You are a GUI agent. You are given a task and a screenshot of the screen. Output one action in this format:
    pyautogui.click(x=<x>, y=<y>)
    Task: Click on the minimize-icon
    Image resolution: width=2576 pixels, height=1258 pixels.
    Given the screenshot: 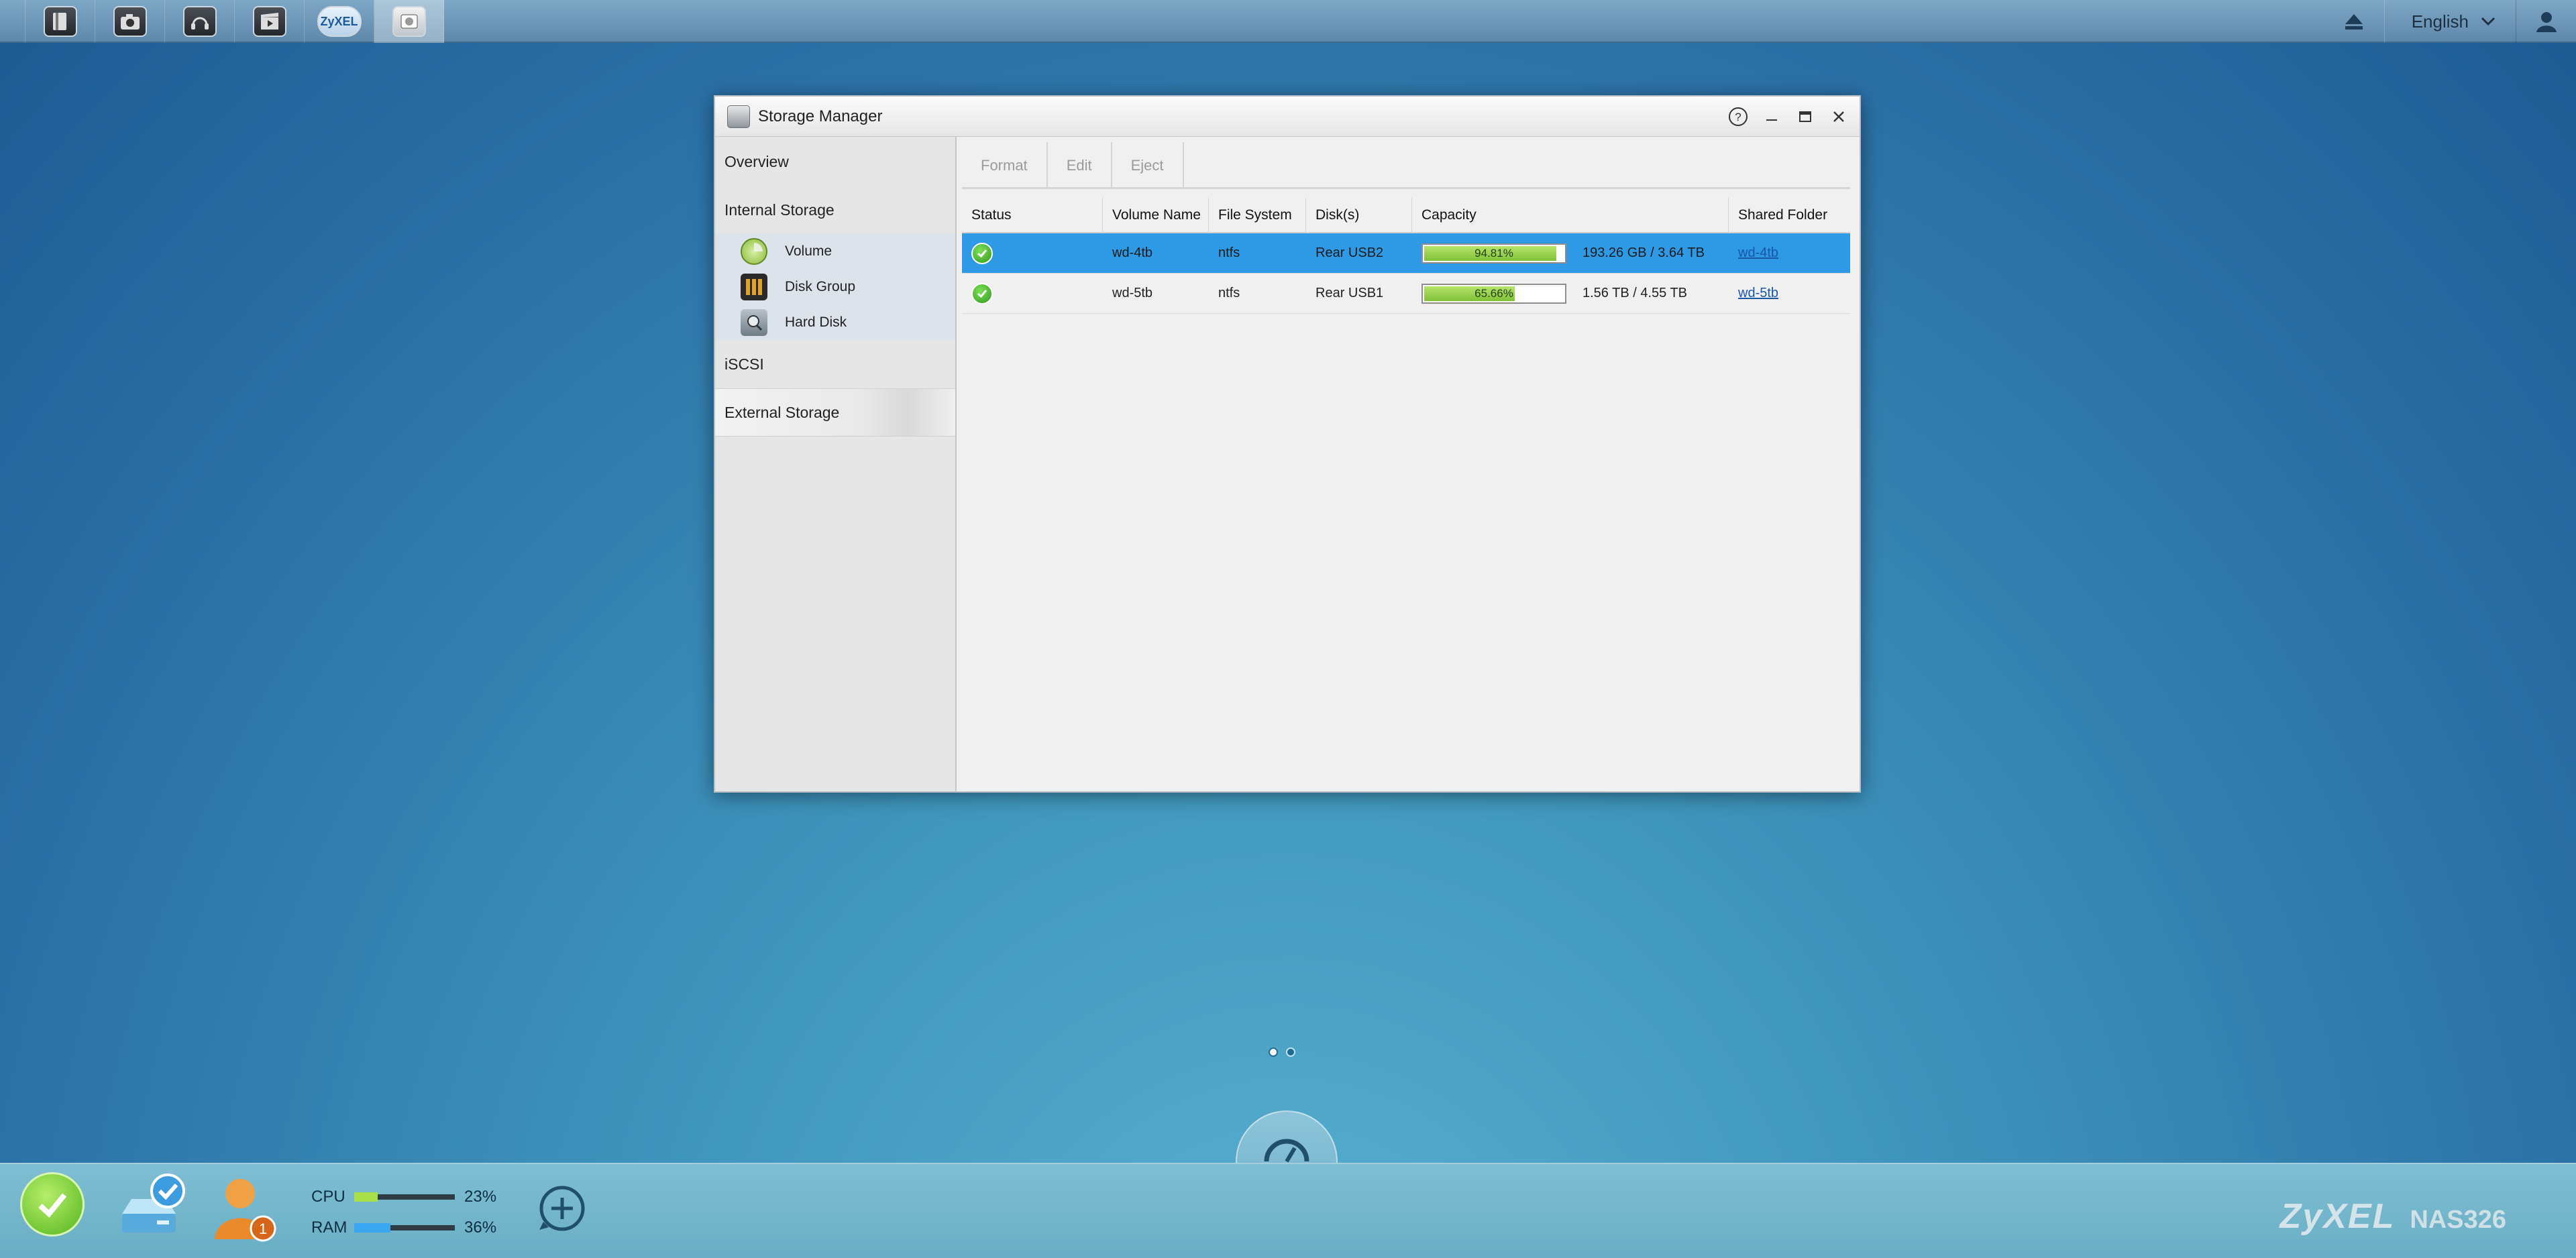 What is the action you would take?
    pyautogui.click(x=1771, y=120)
    